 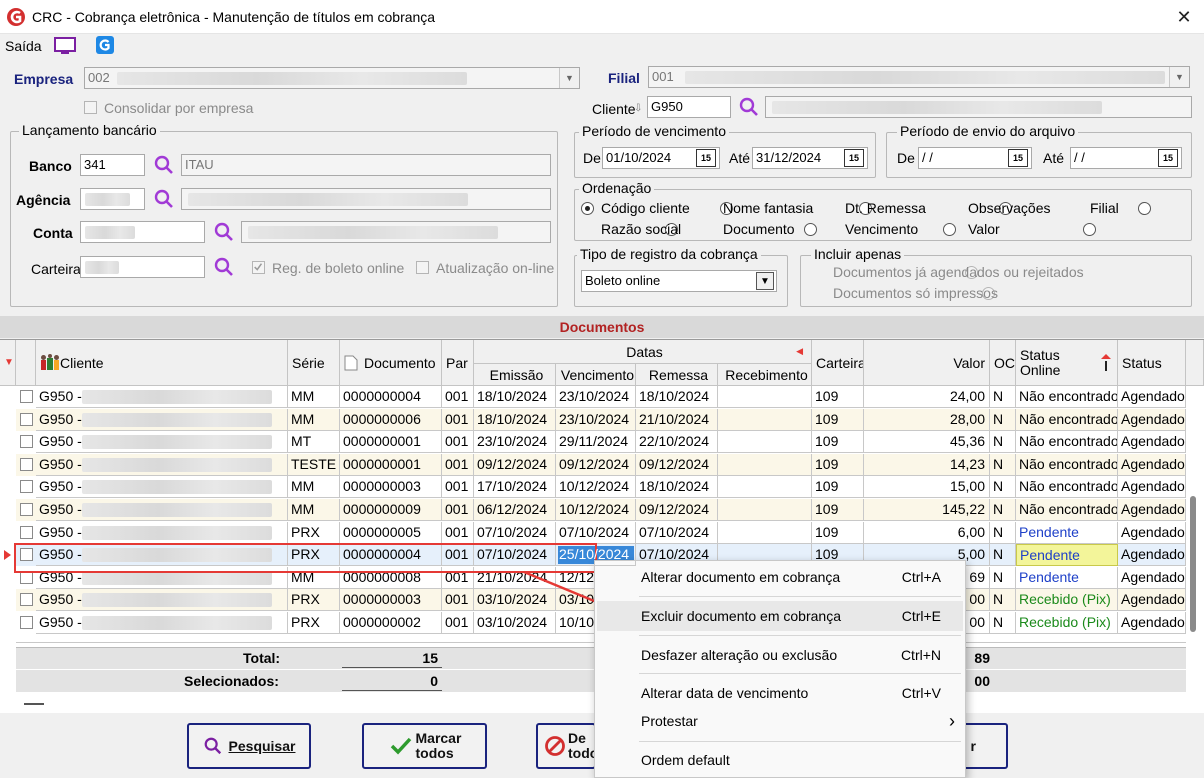 I want to click on header-vencimento: Vencimento, so click(x=596, y=375).